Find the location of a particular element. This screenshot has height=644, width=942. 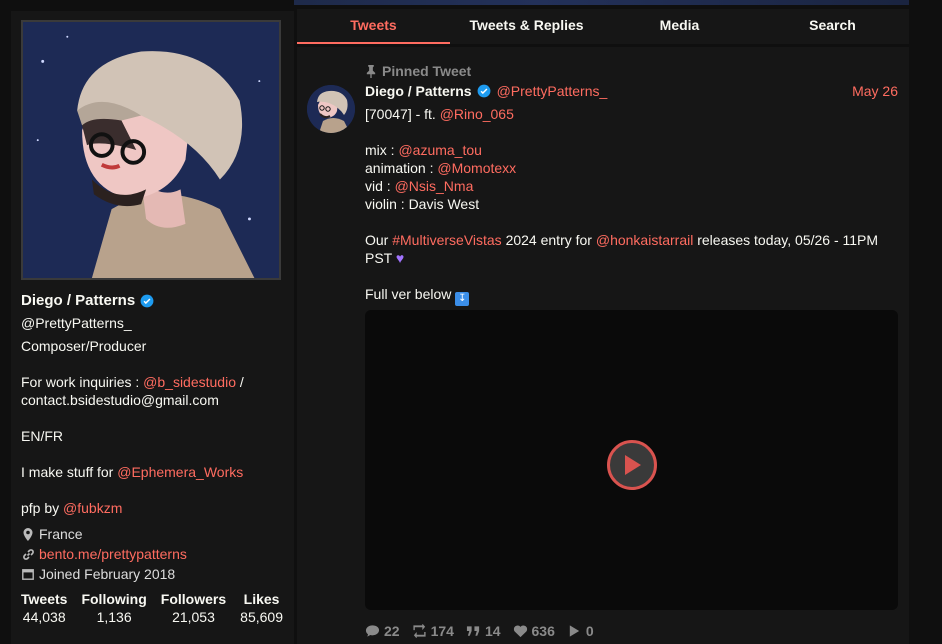

banner-image is located at coordinates (601, 2).